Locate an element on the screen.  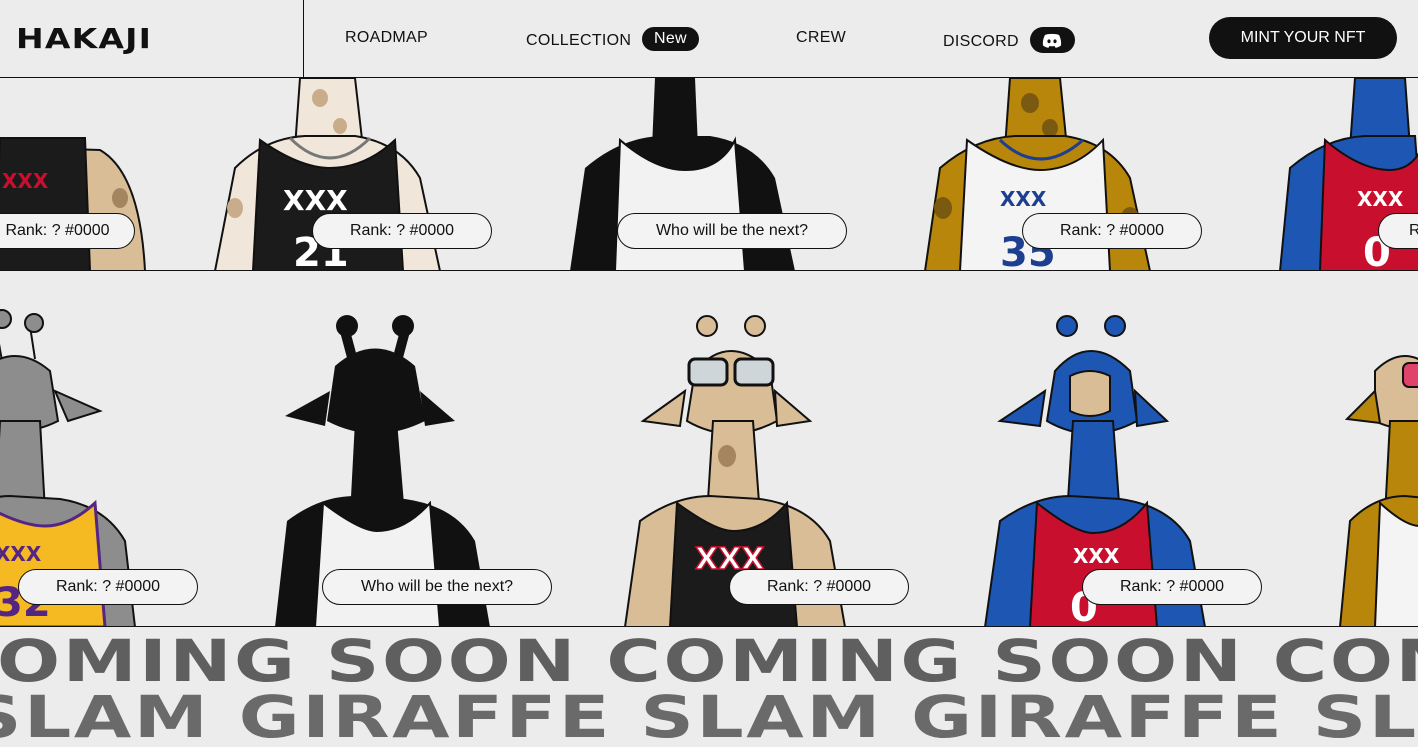
discord-badge is located at coordinates (1052, 40).